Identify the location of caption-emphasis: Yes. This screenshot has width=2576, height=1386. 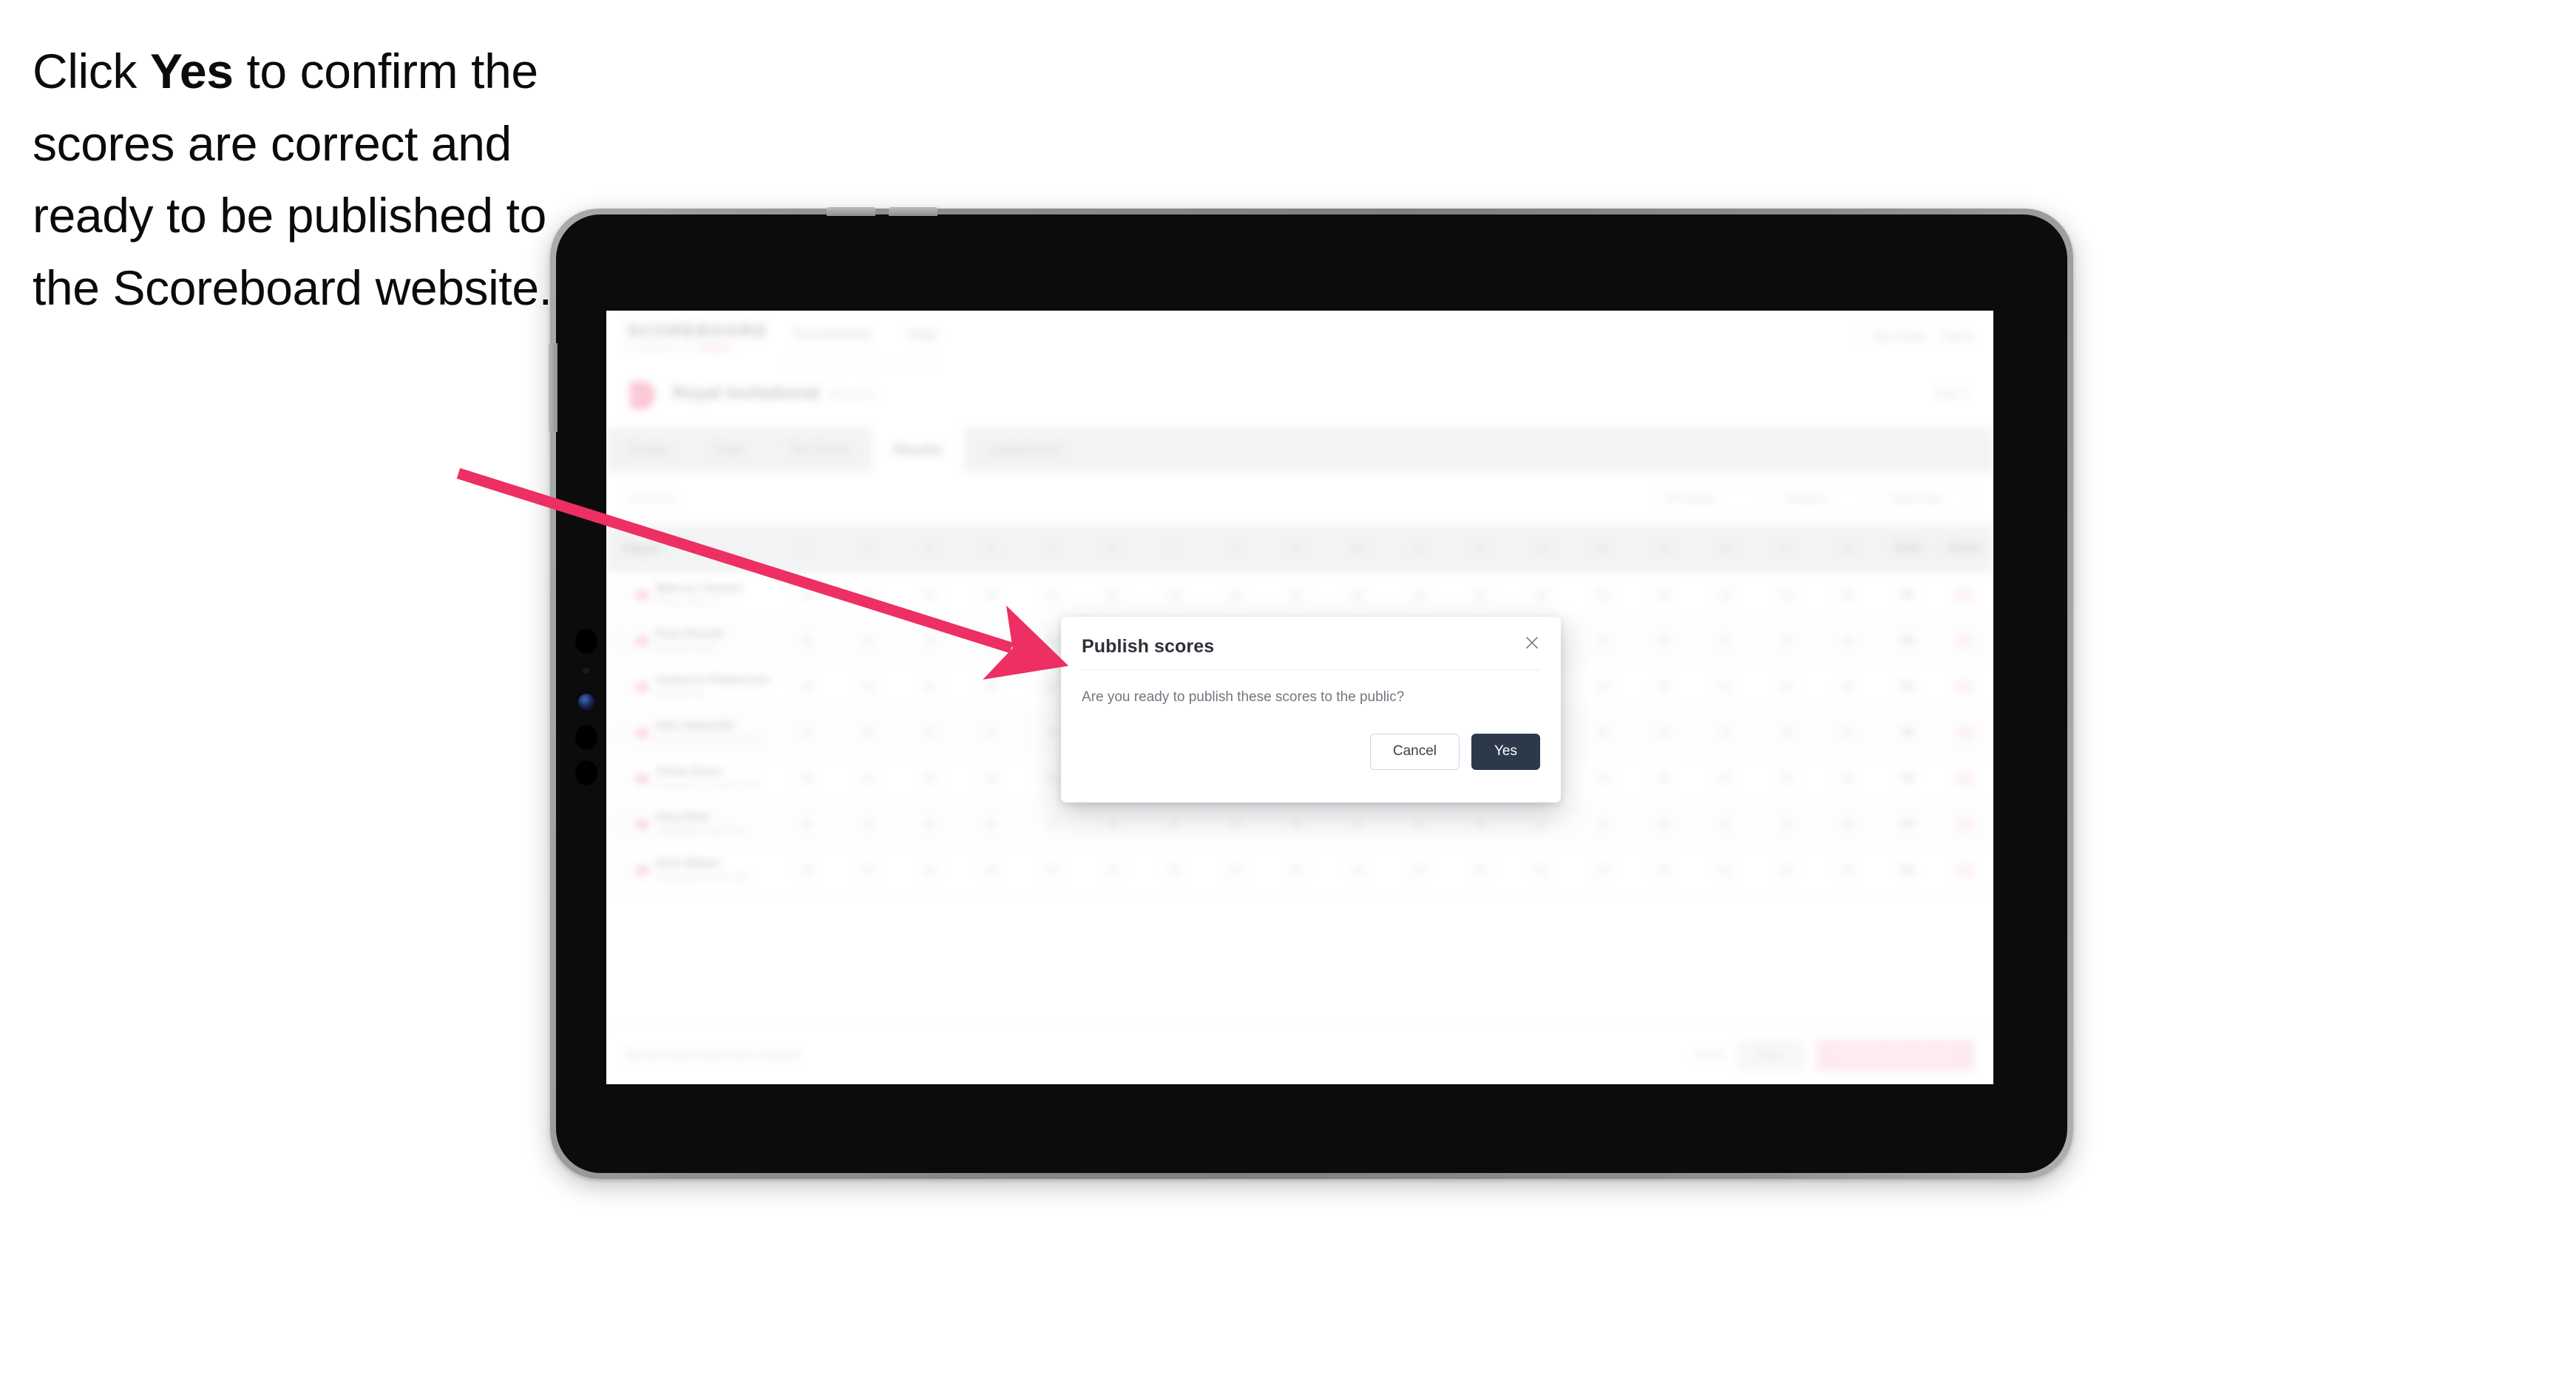
(191, 71).